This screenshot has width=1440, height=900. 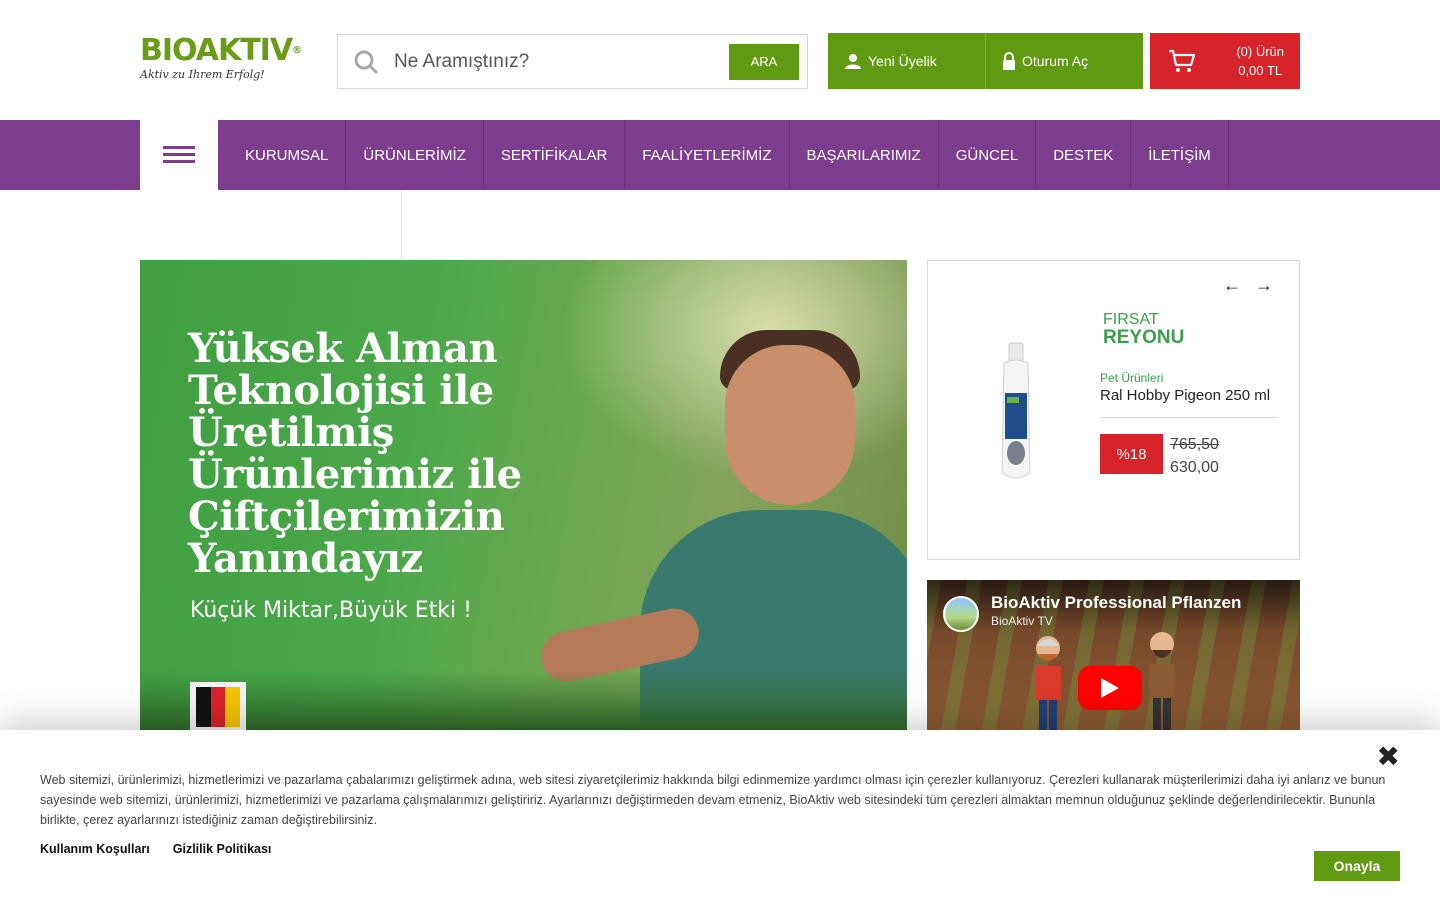 I want to click on login-label: Oturum Aç, so click(x=1055, y=61).